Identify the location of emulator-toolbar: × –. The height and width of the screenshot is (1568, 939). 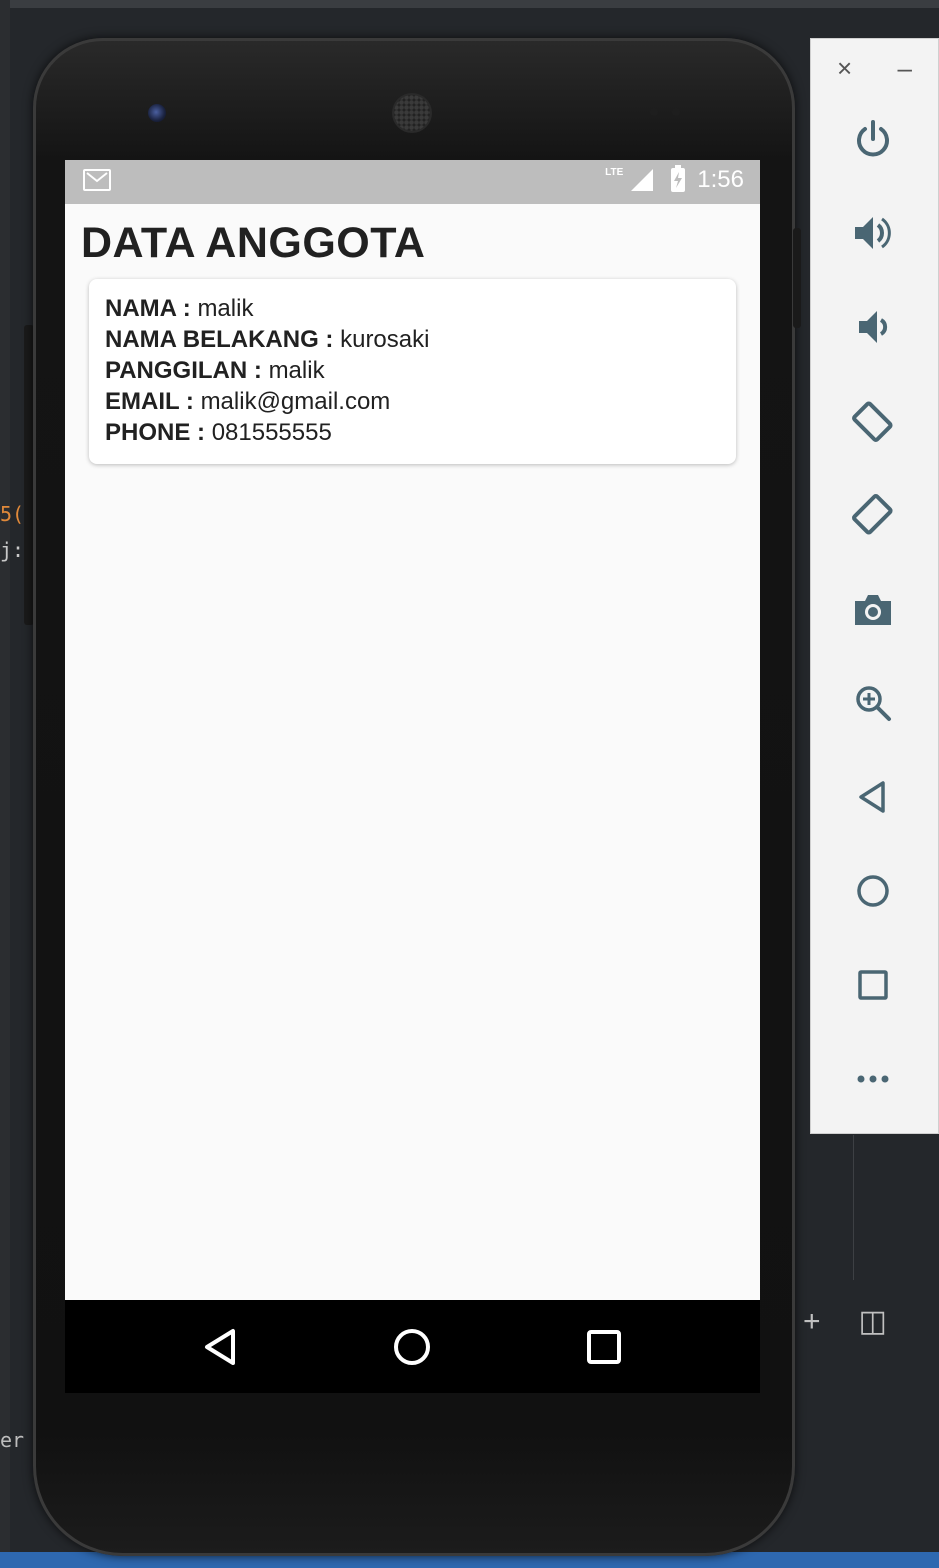
(874, 586).